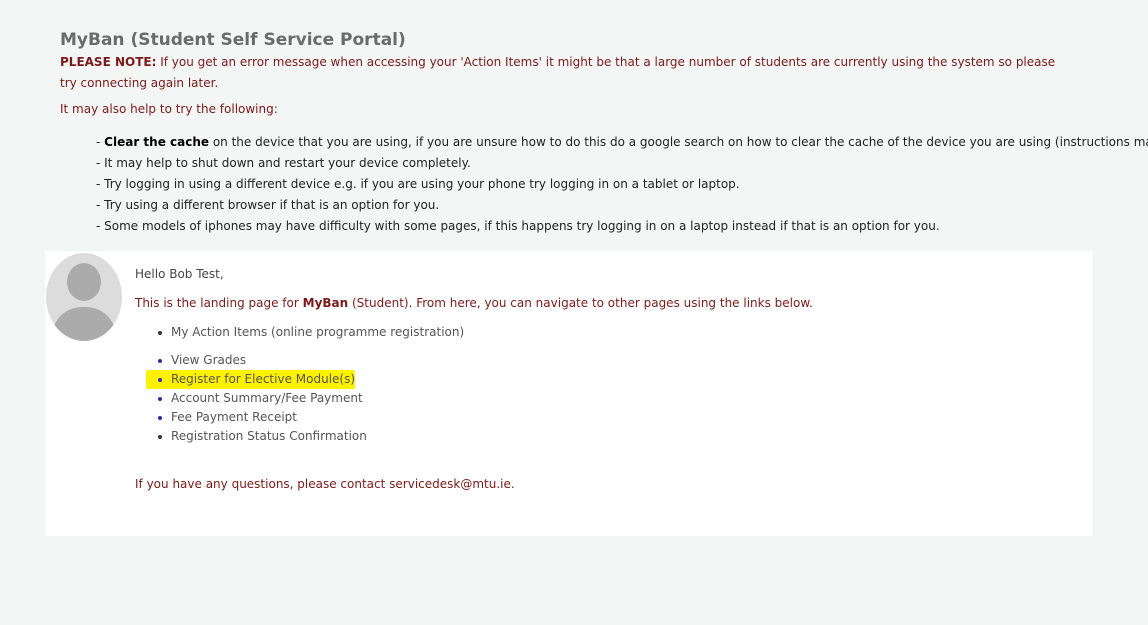 The height and width of the screenshot is (625, 1148). I want to click on link-fee-payment-receipt: Fee Payment Receipt, so click(260, 417).